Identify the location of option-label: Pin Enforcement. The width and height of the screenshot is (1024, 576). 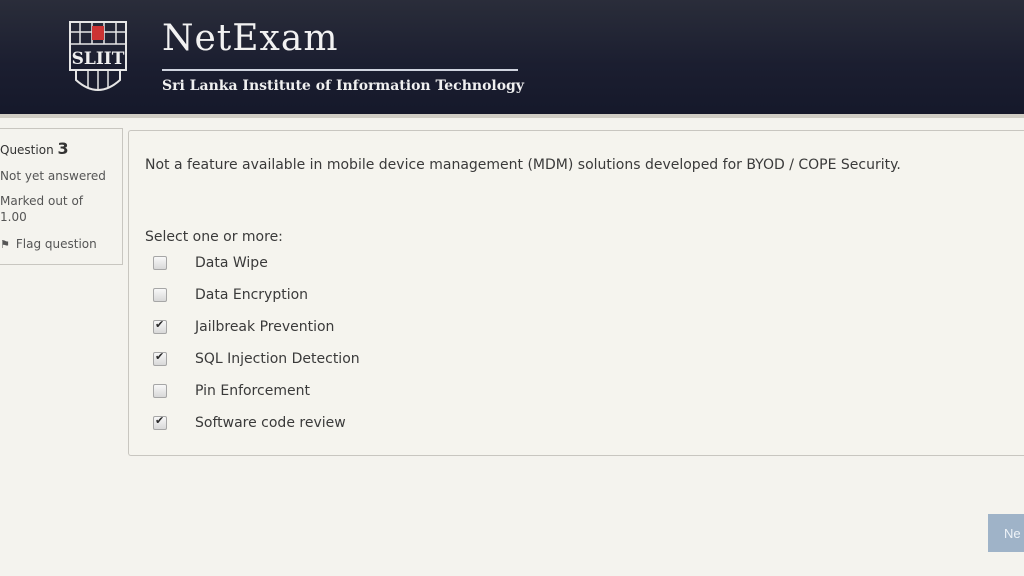
(252, 391).